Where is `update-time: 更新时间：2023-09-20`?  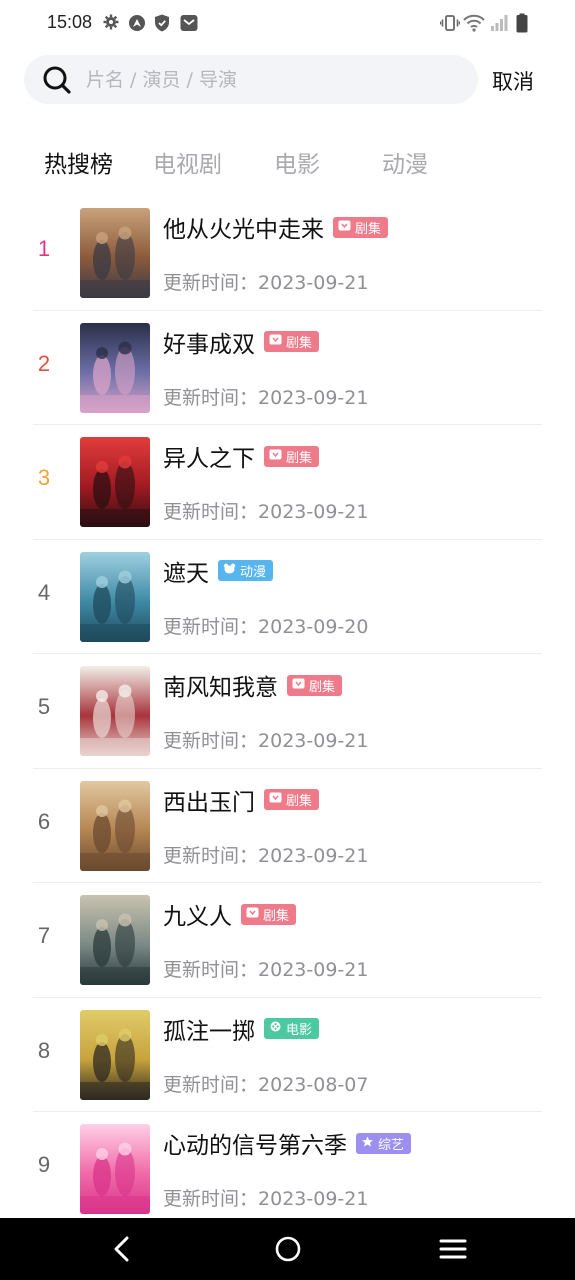
update-time: 更新时间：2023-09-20 is located at coordinates (265, 625).